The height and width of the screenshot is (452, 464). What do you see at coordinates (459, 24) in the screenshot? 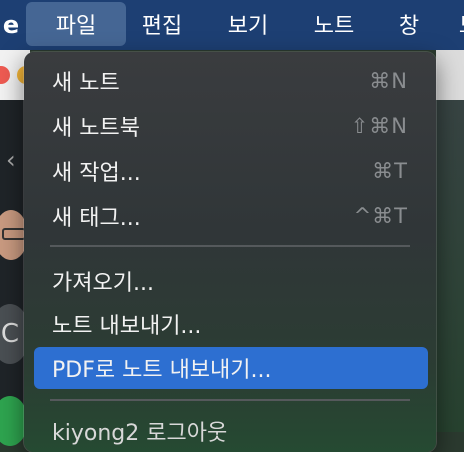
I see `menu-help: 도` at bounding box center [459, 24].